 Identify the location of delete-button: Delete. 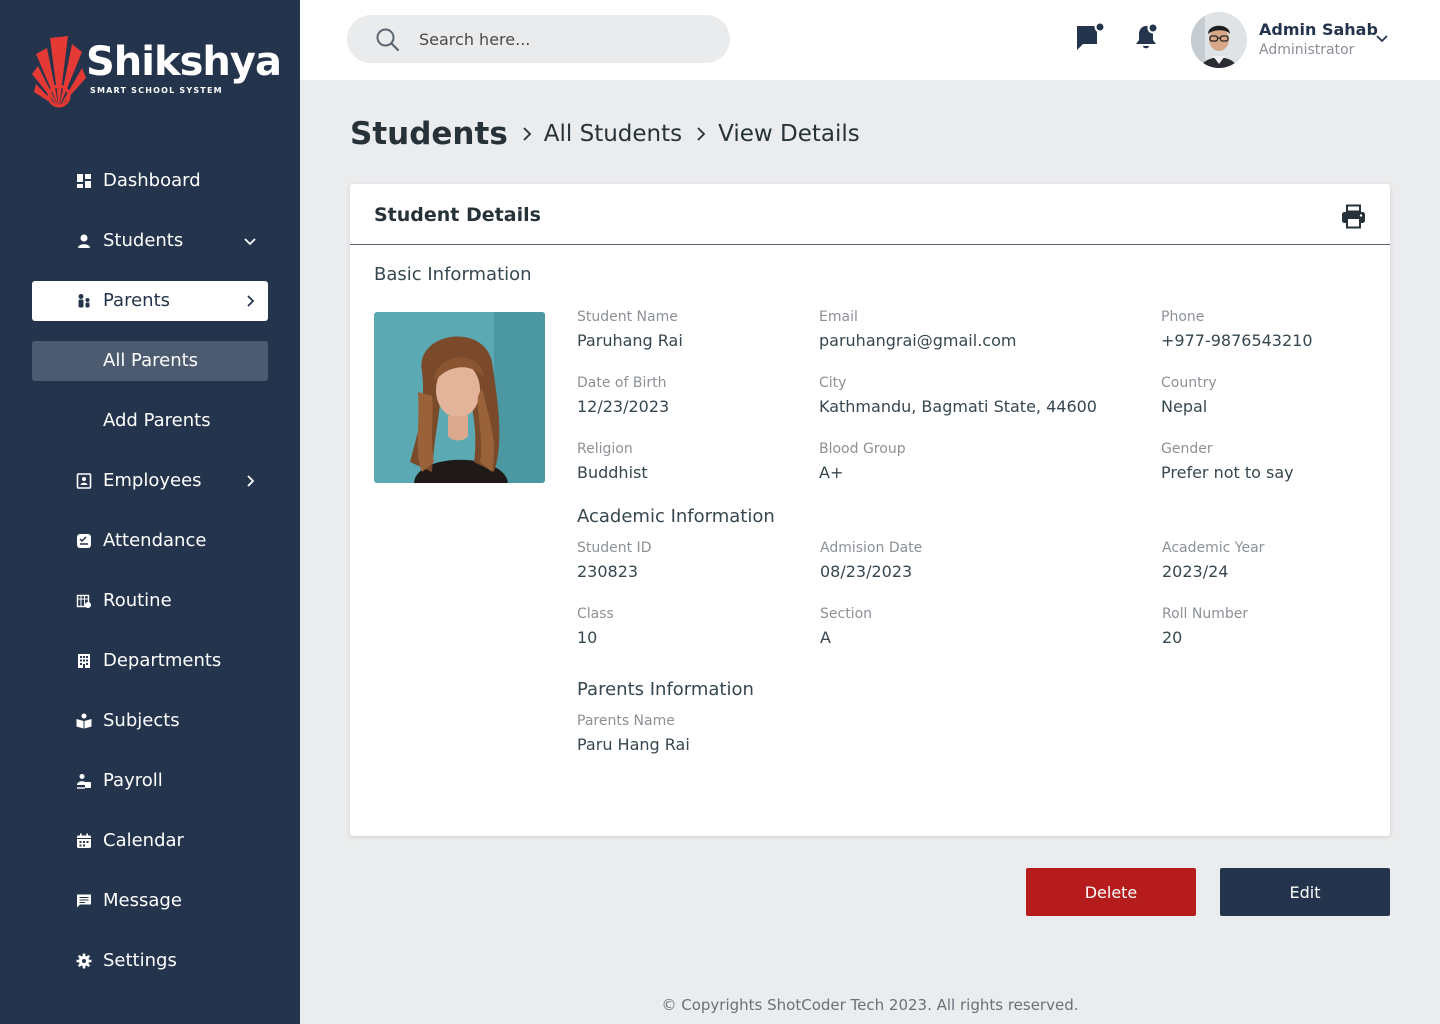
(1111, 892).